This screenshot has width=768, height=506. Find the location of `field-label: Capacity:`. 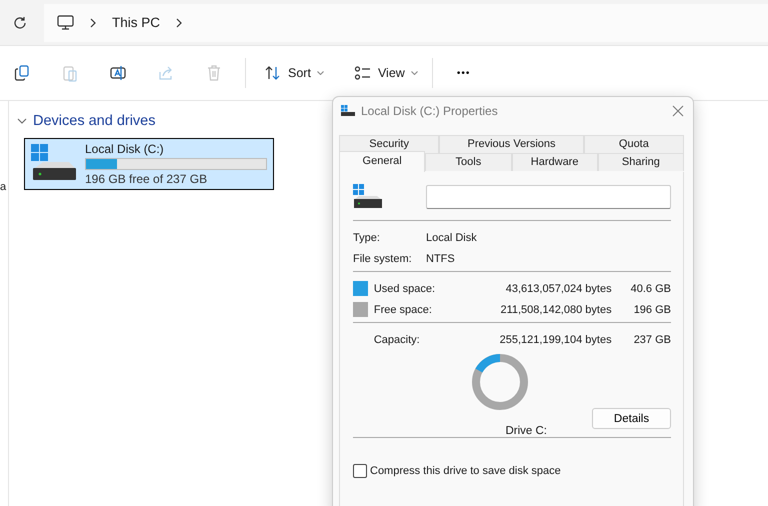

field-label: Capacity: is located at coordinates (397, 340).